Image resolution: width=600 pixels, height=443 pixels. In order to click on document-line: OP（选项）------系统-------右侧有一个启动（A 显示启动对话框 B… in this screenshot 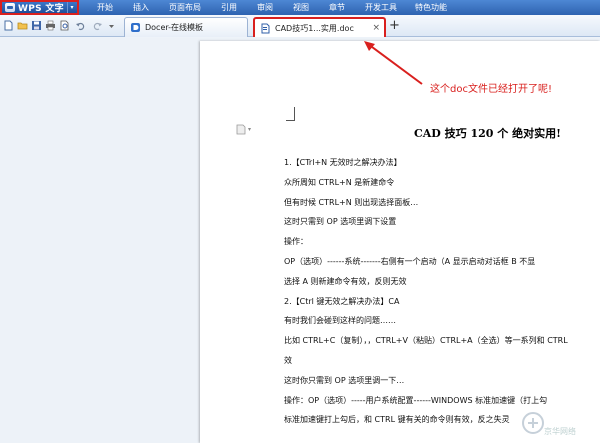, I will do `click(410, 261)`.